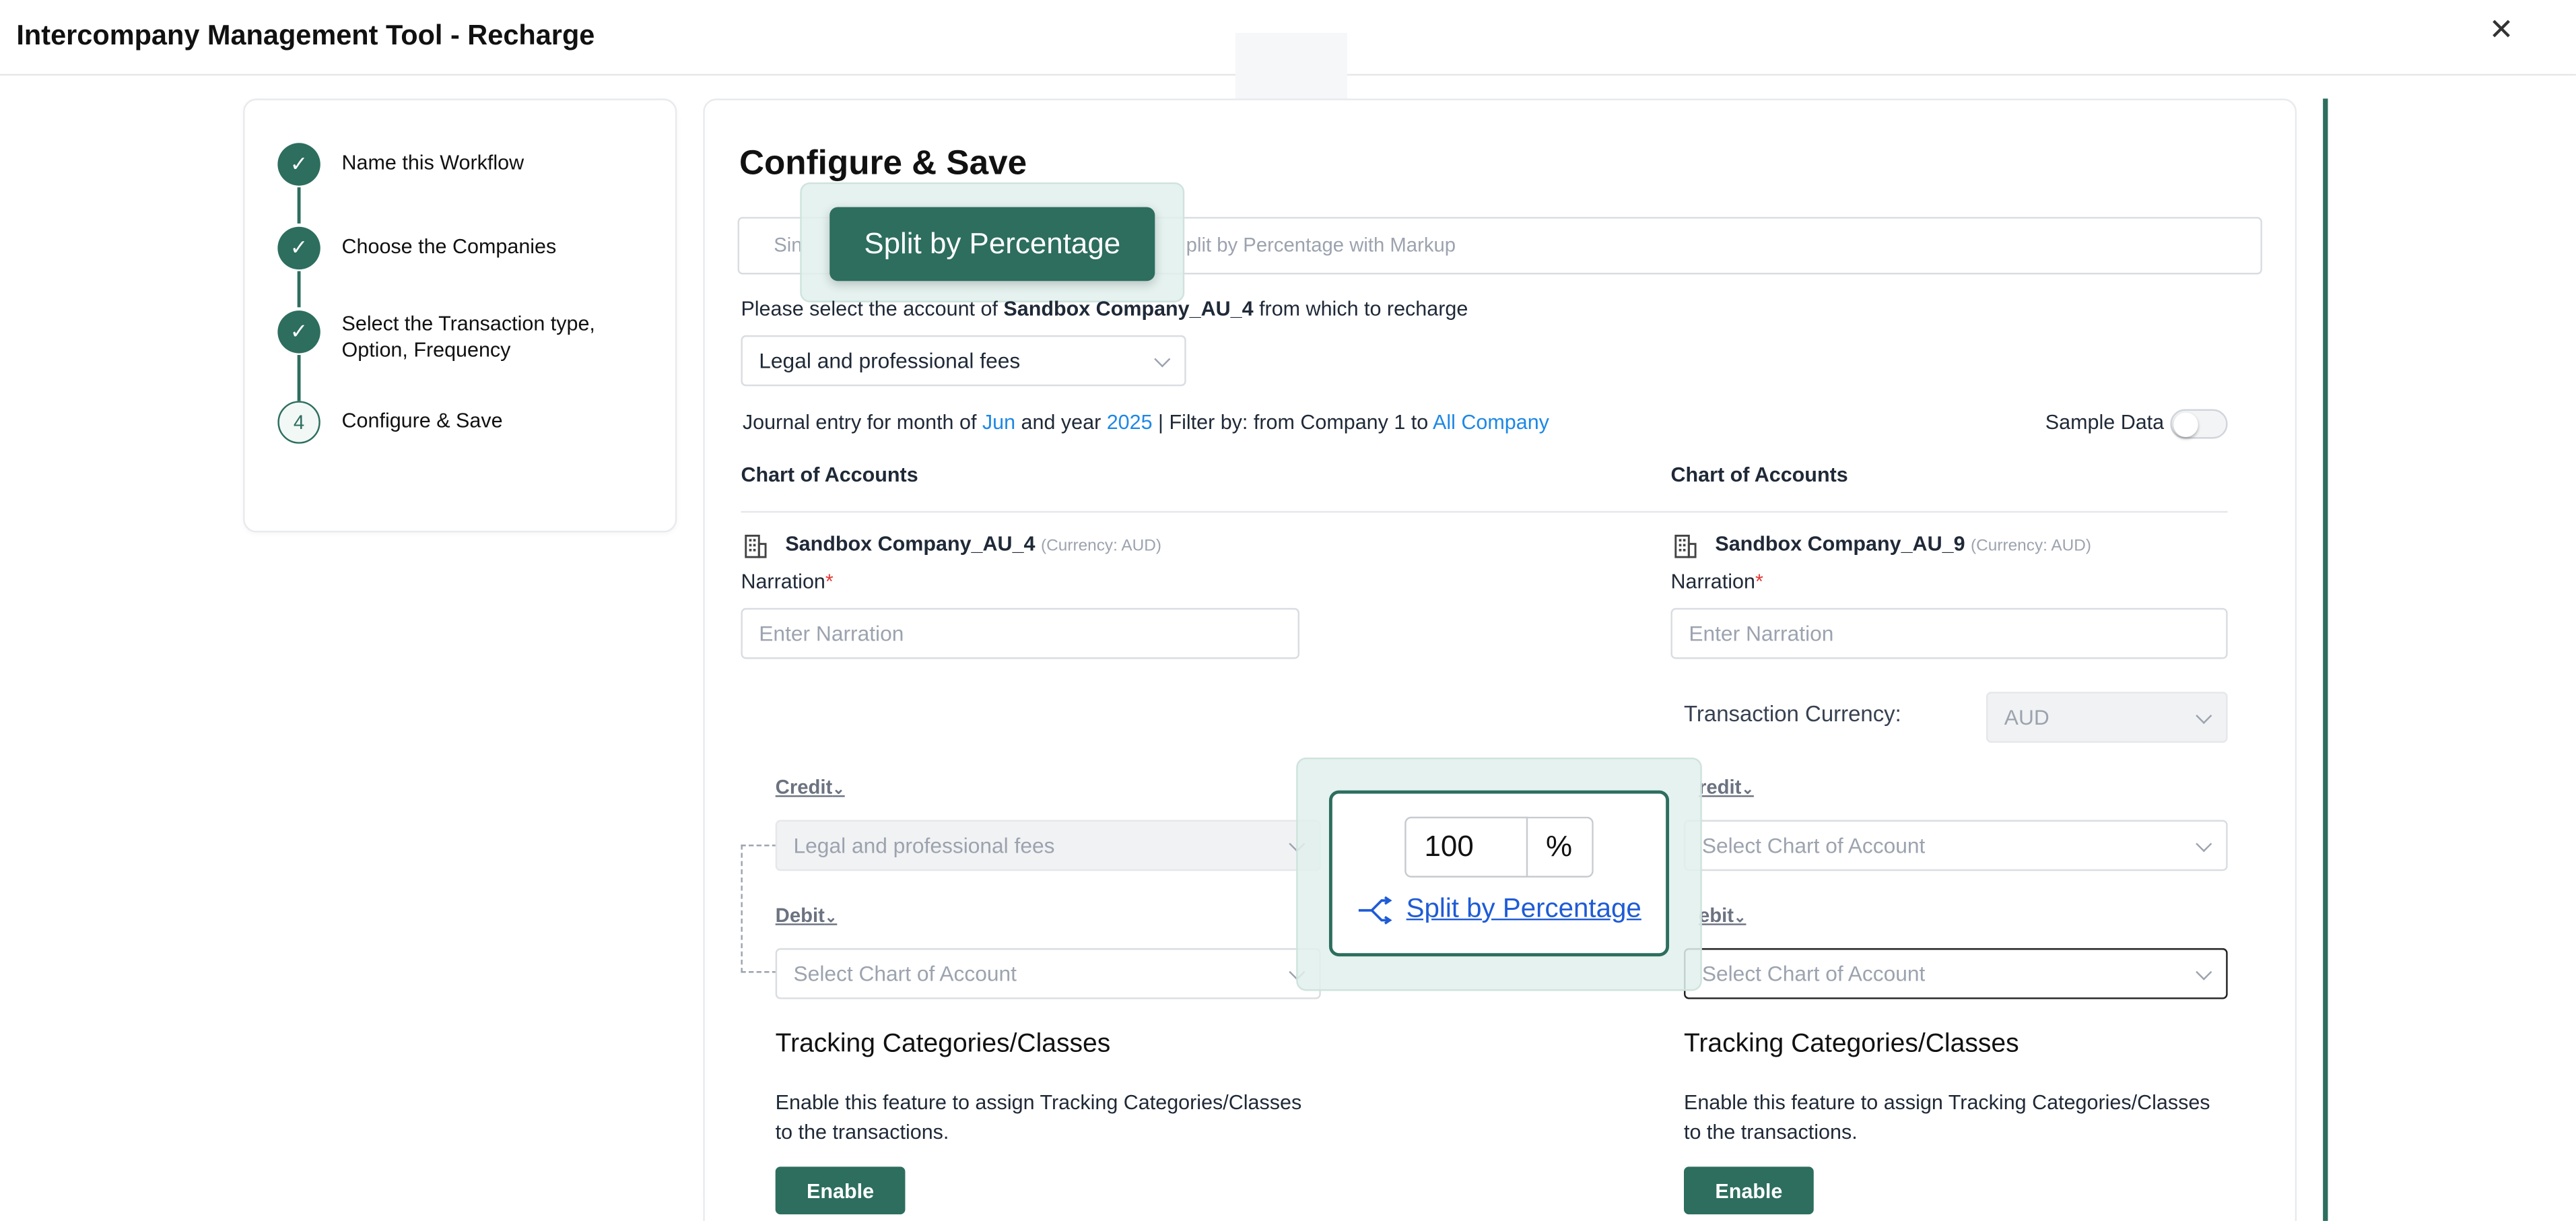 The height and width of the screenshot is (1221, 2576). I want to click on account-prompt-suffix: from which to recharge, so click(1361, 309).